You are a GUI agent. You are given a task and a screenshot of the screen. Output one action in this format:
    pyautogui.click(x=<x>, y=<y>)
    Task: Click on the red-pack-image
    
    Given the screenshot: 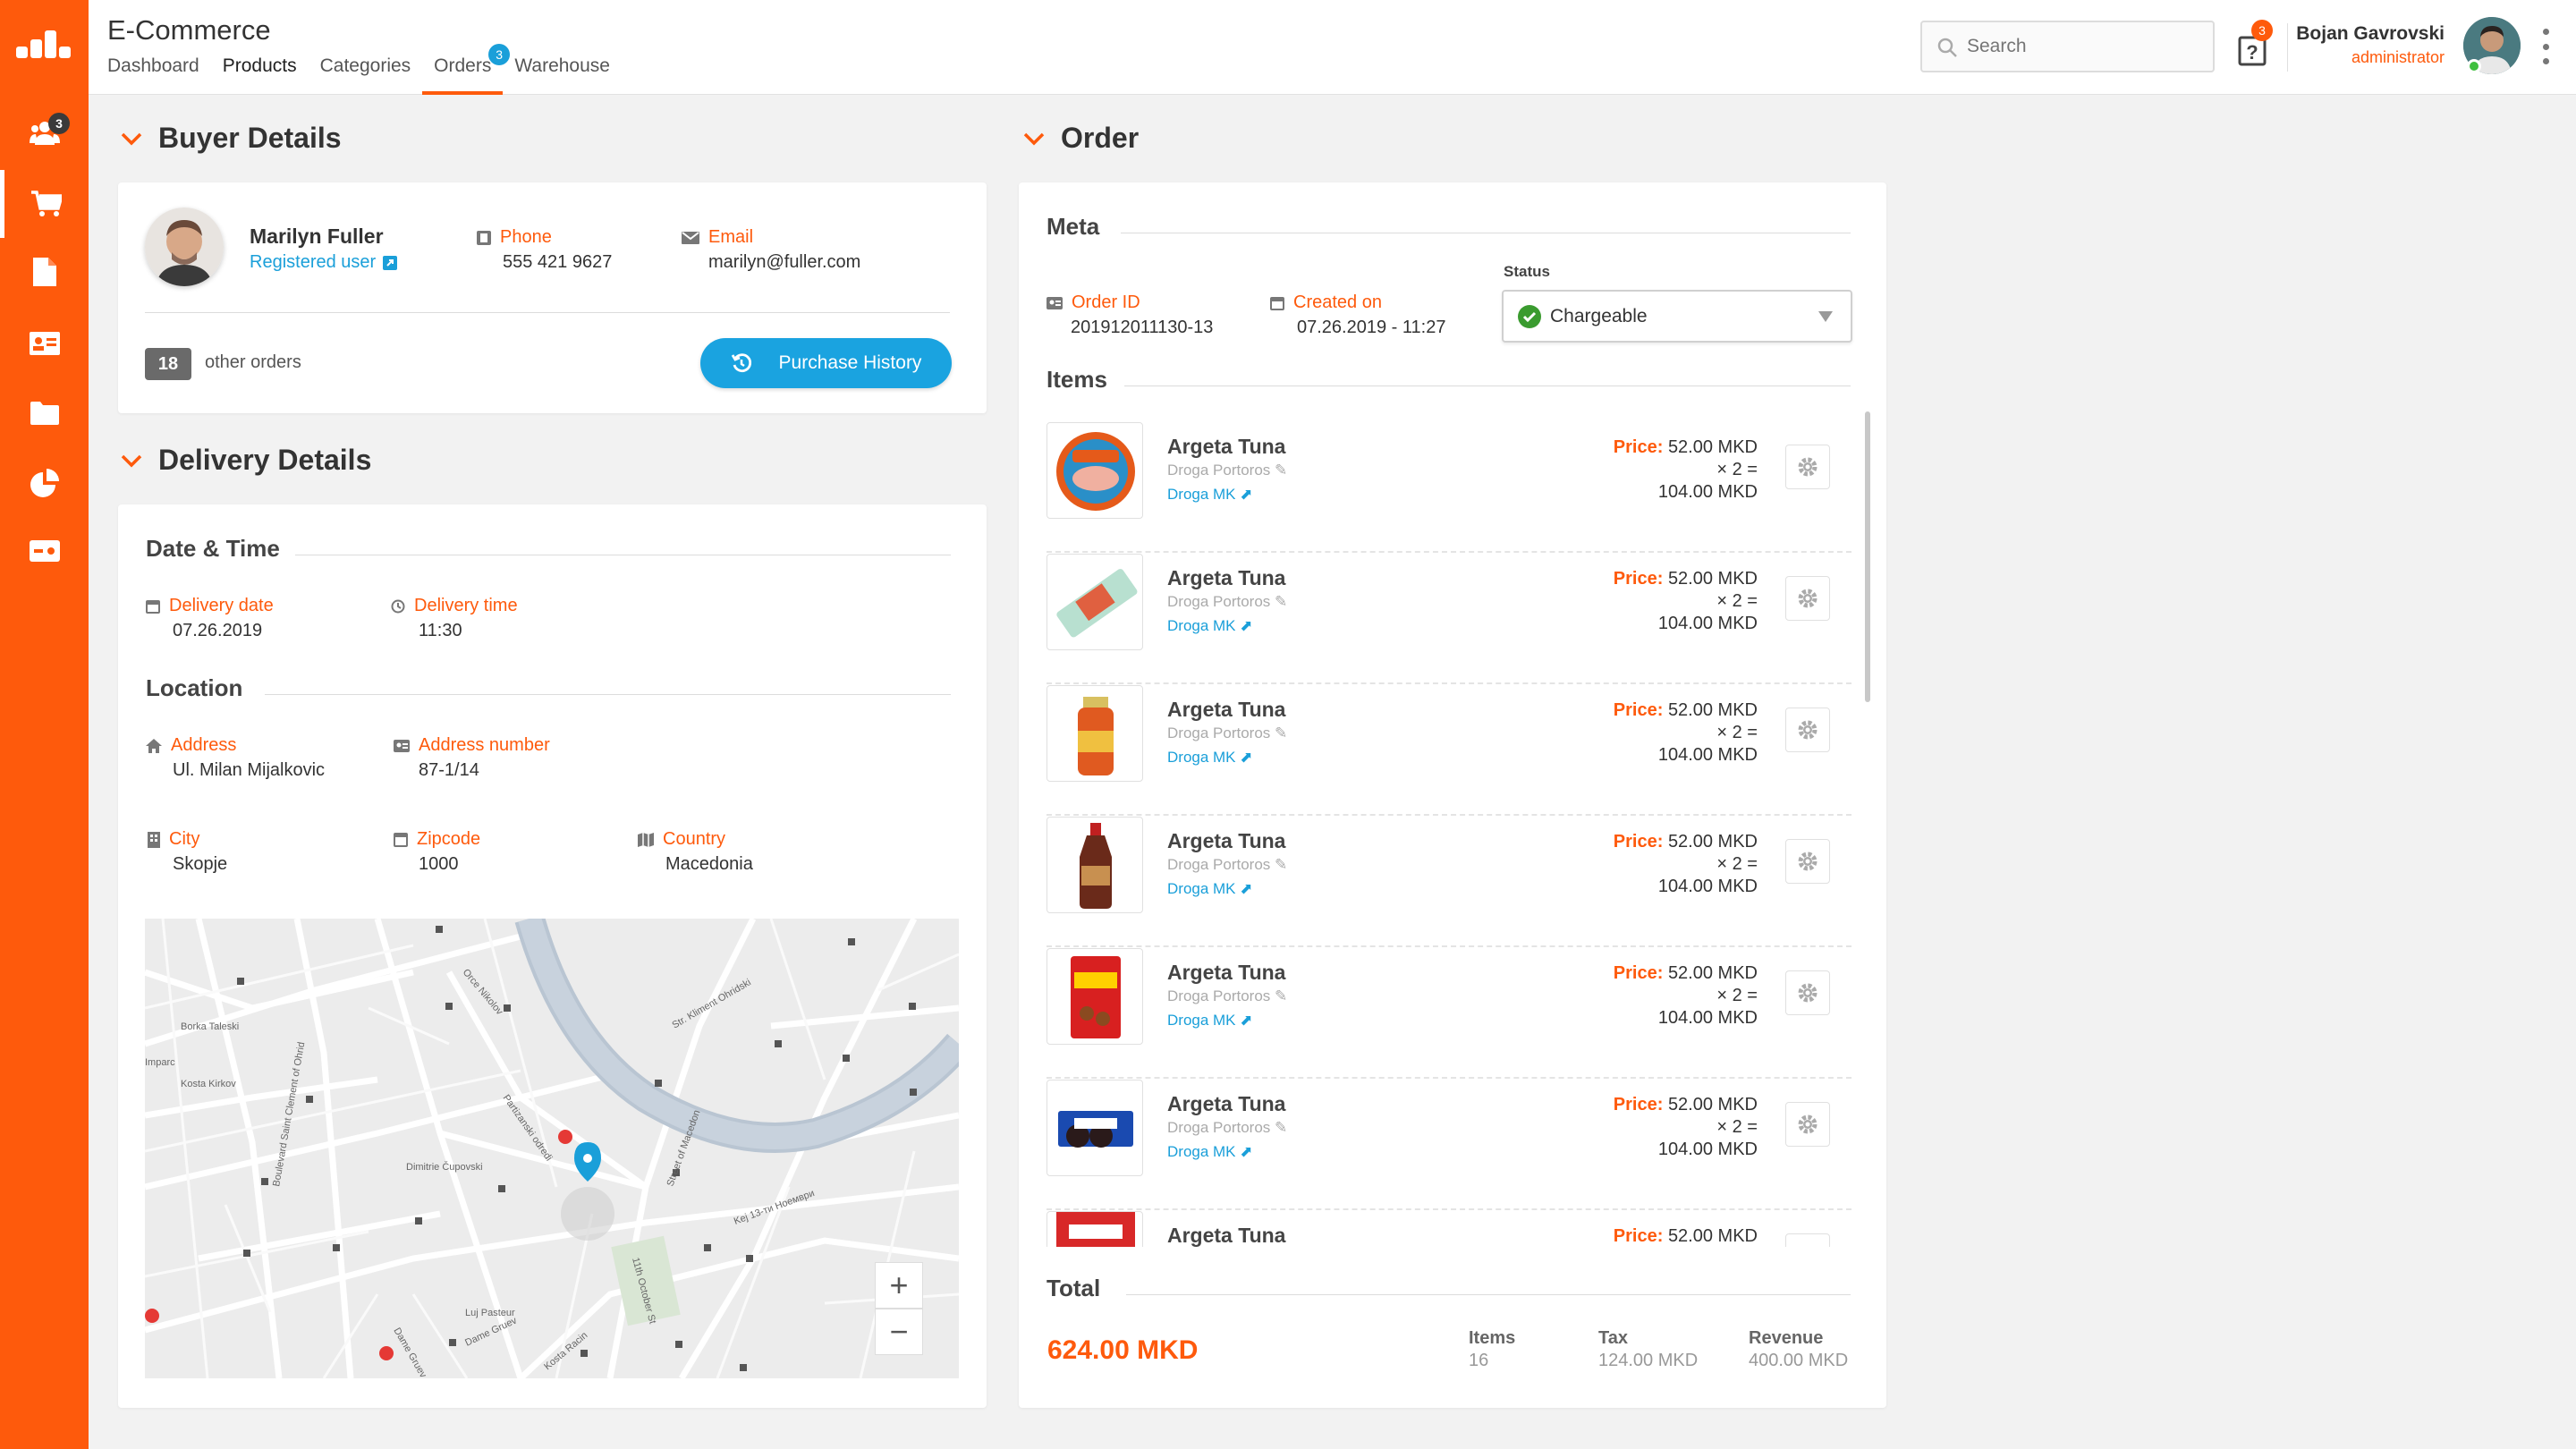 What is the action you would take?
    pyautogui.click(x=1095, y=1229)
    